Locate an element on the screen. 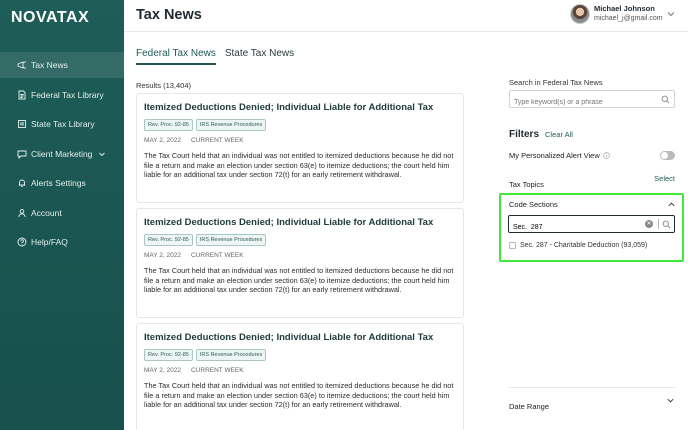 This screenshot has height=430, width=688. chat-icon is located at coordinates (21, 153).